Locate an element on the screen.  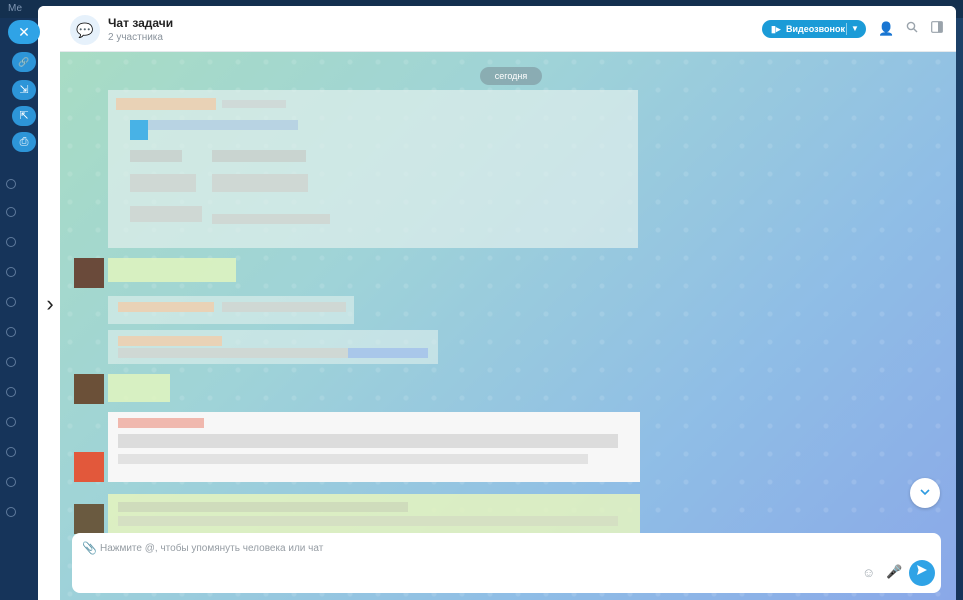
close-slider-button: ✕ is located at coordinates (24, 32).